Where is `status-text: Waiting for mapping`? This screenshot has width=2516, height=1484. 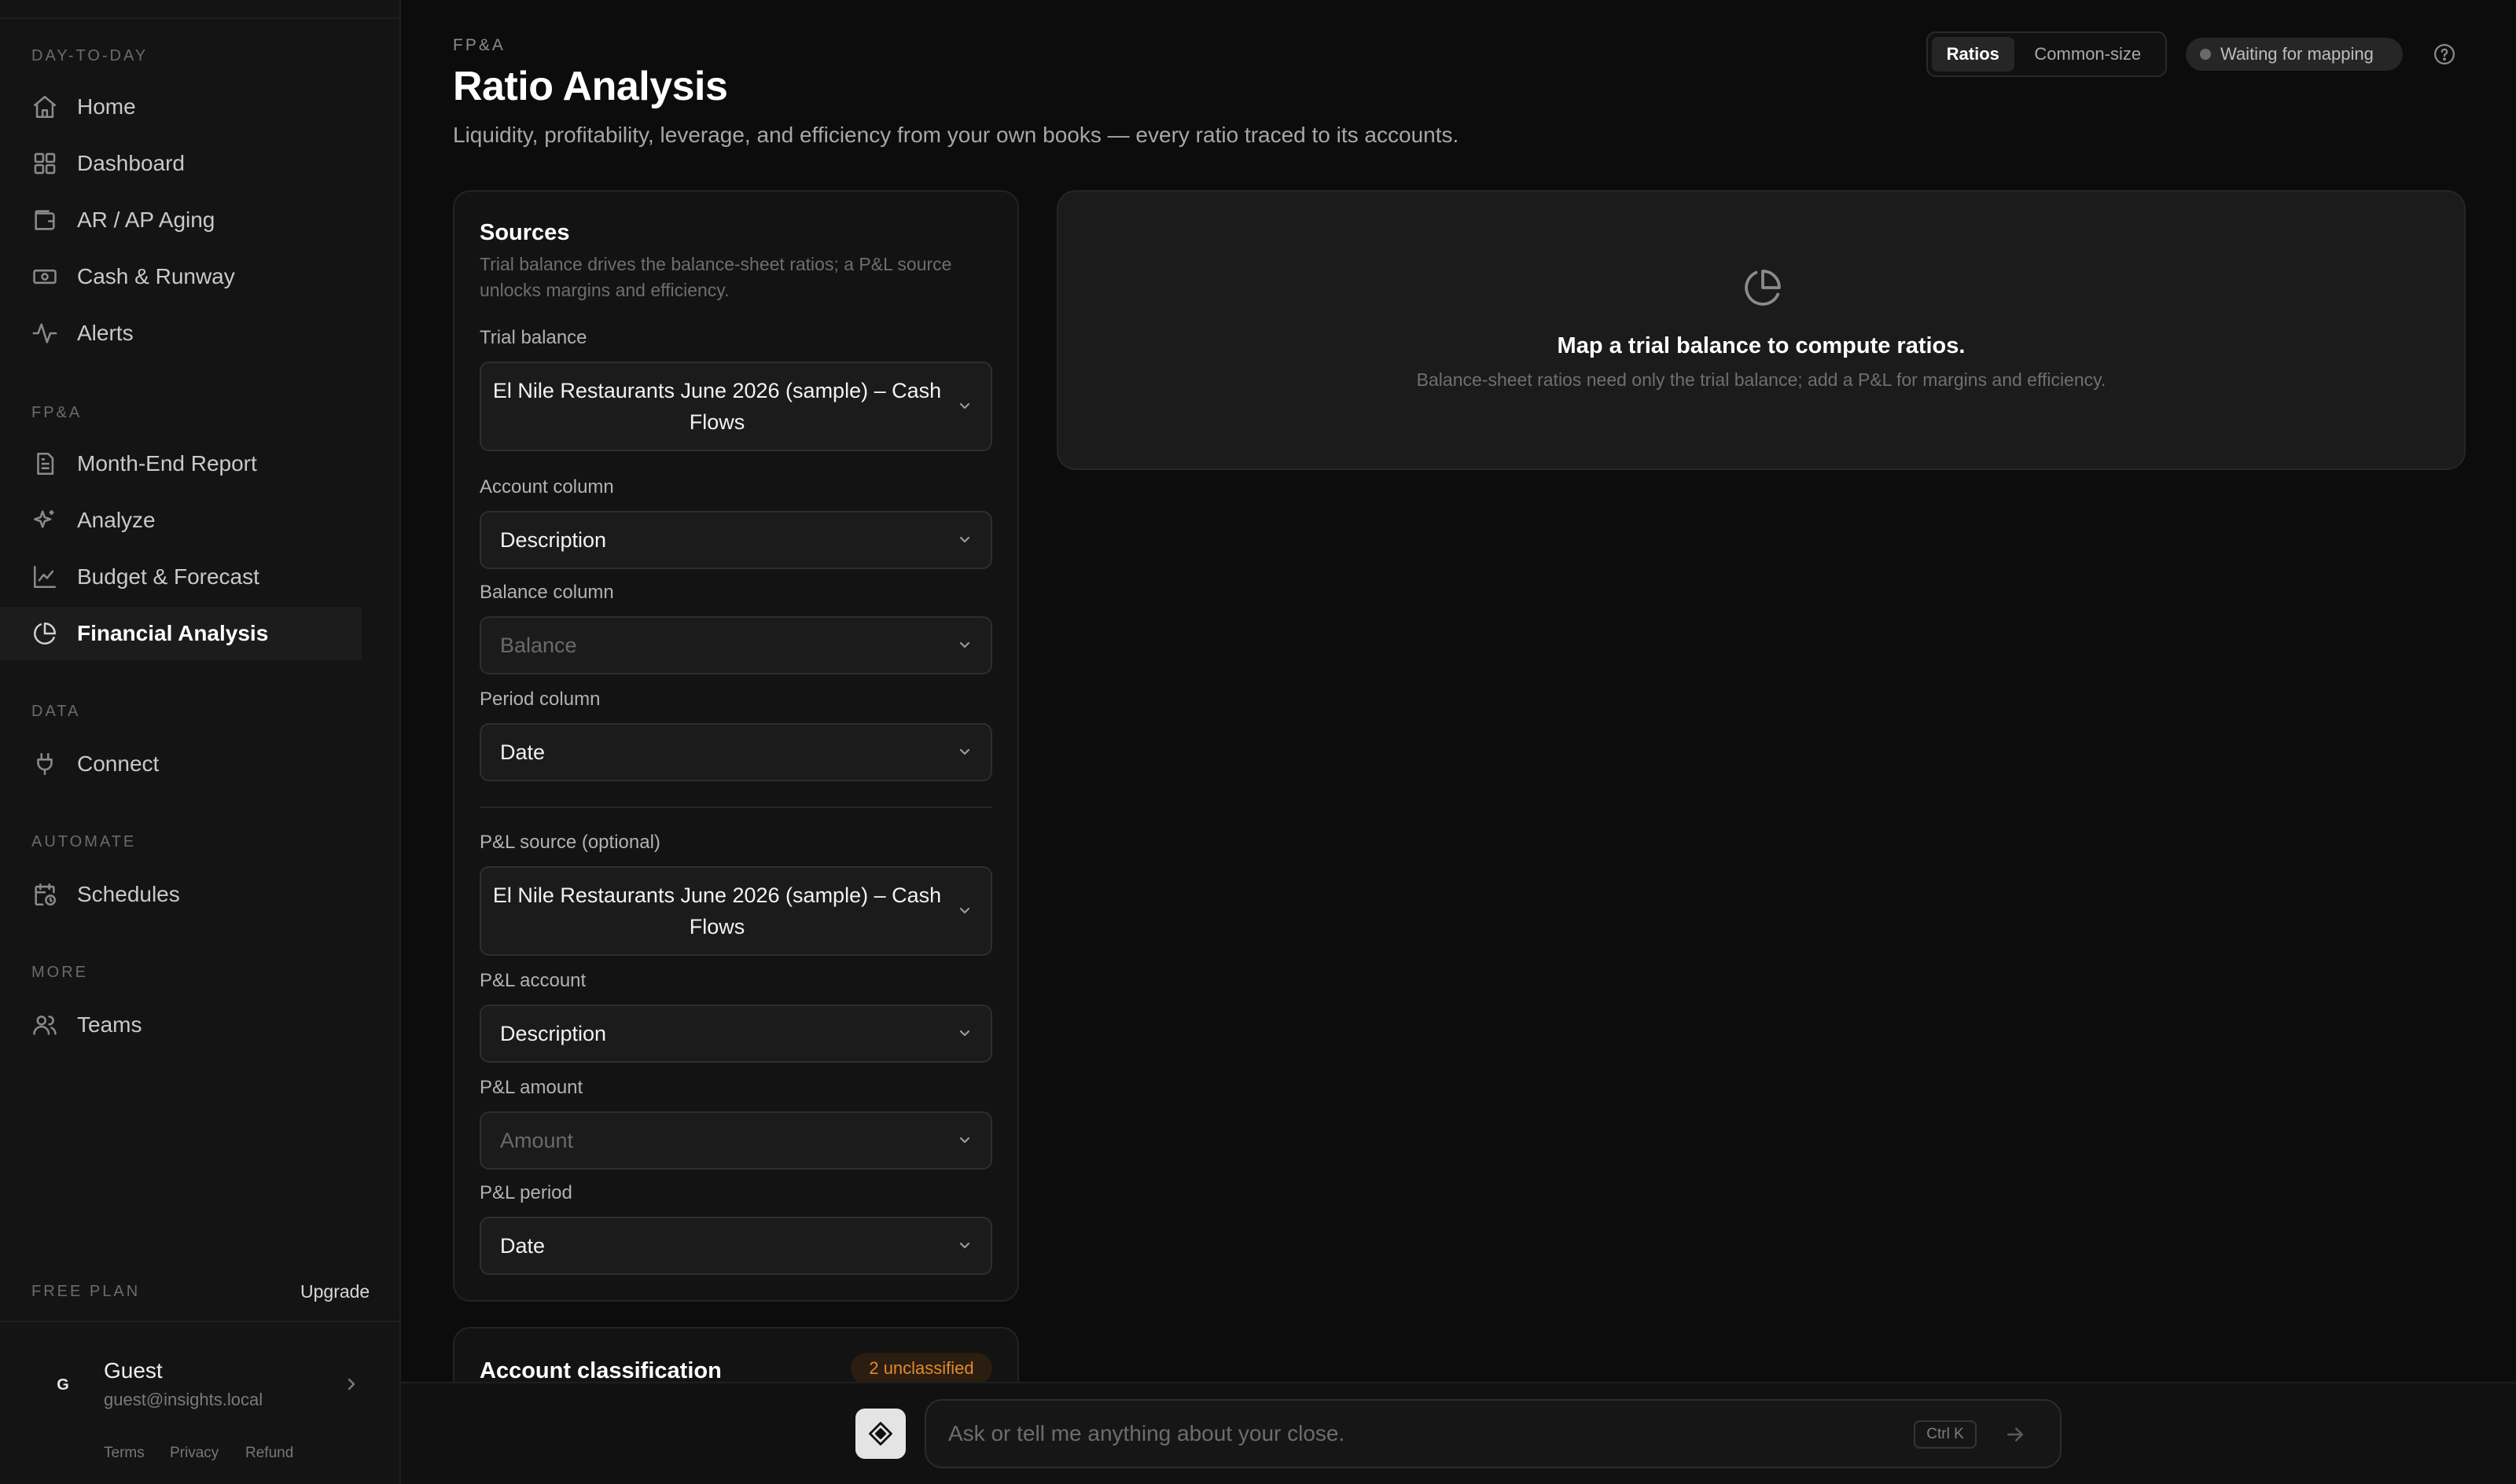
status-text: Waiting for mapping is located at coordinates (2297, 54).